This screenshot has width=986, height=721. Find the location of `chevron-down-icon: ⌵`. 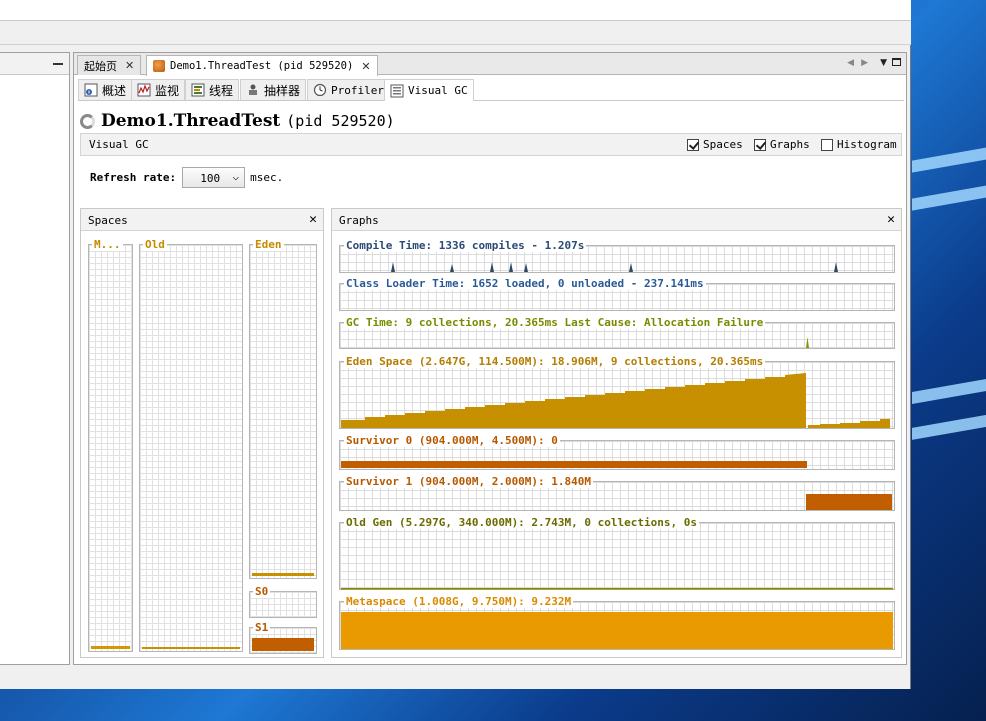

chevron-down-icon: ⌵ is located at coordinates (236, 176).